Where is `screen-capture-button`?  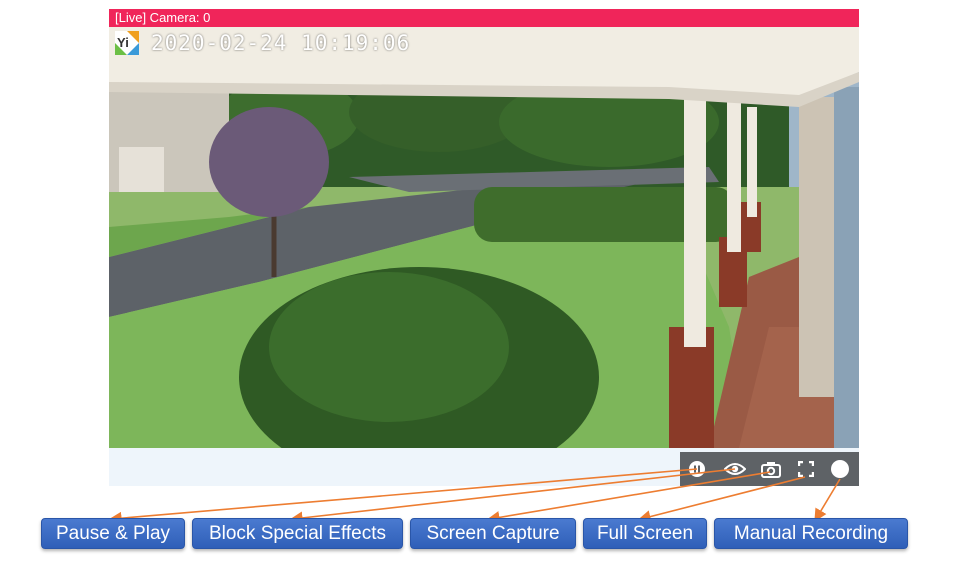 screen-capture-button is located at coordinates (771, 469).